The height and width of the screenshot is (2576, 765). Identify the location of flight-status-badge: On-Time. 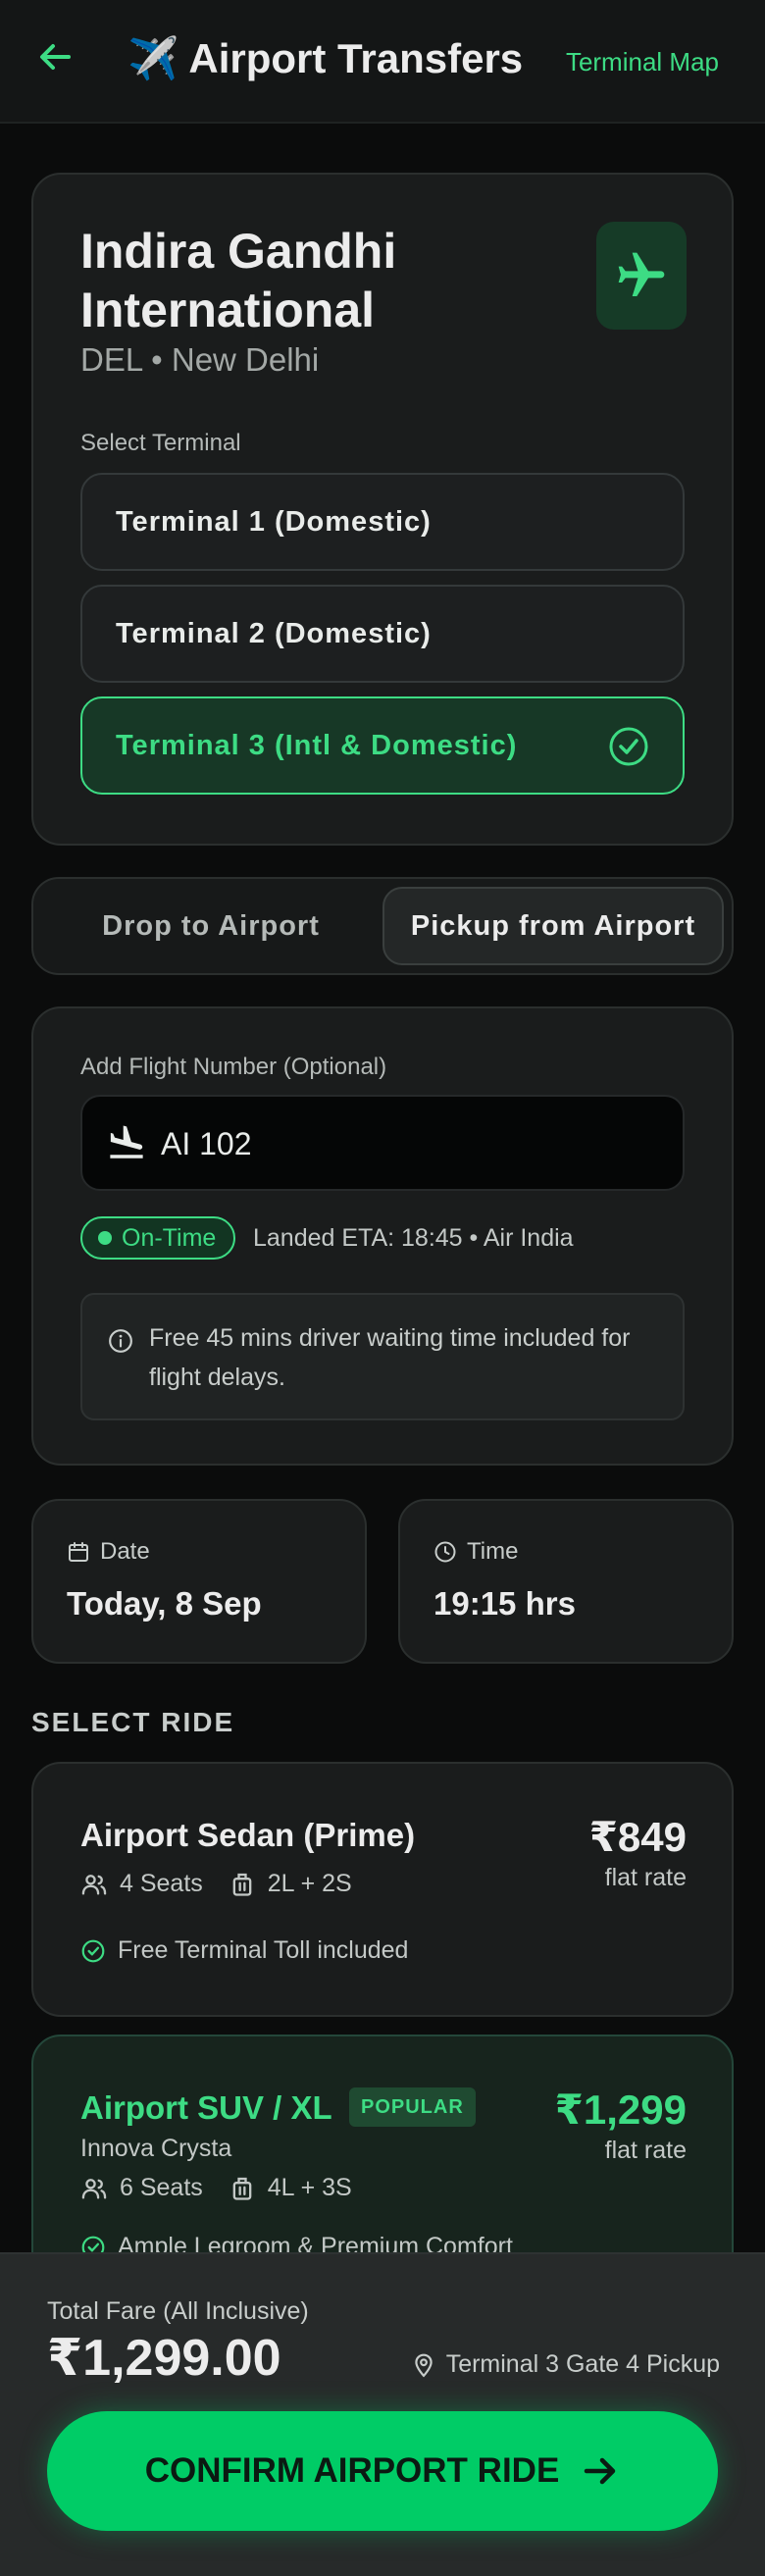
(158, 1238).